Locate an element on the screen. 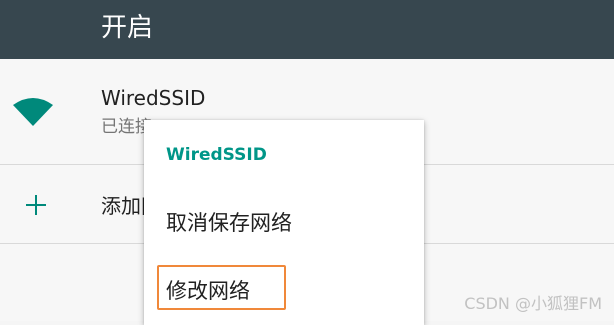 Image resolution: width=614 pixels, height=325 pixels. wifi-signal-icon is located at coordinates (33, 112).